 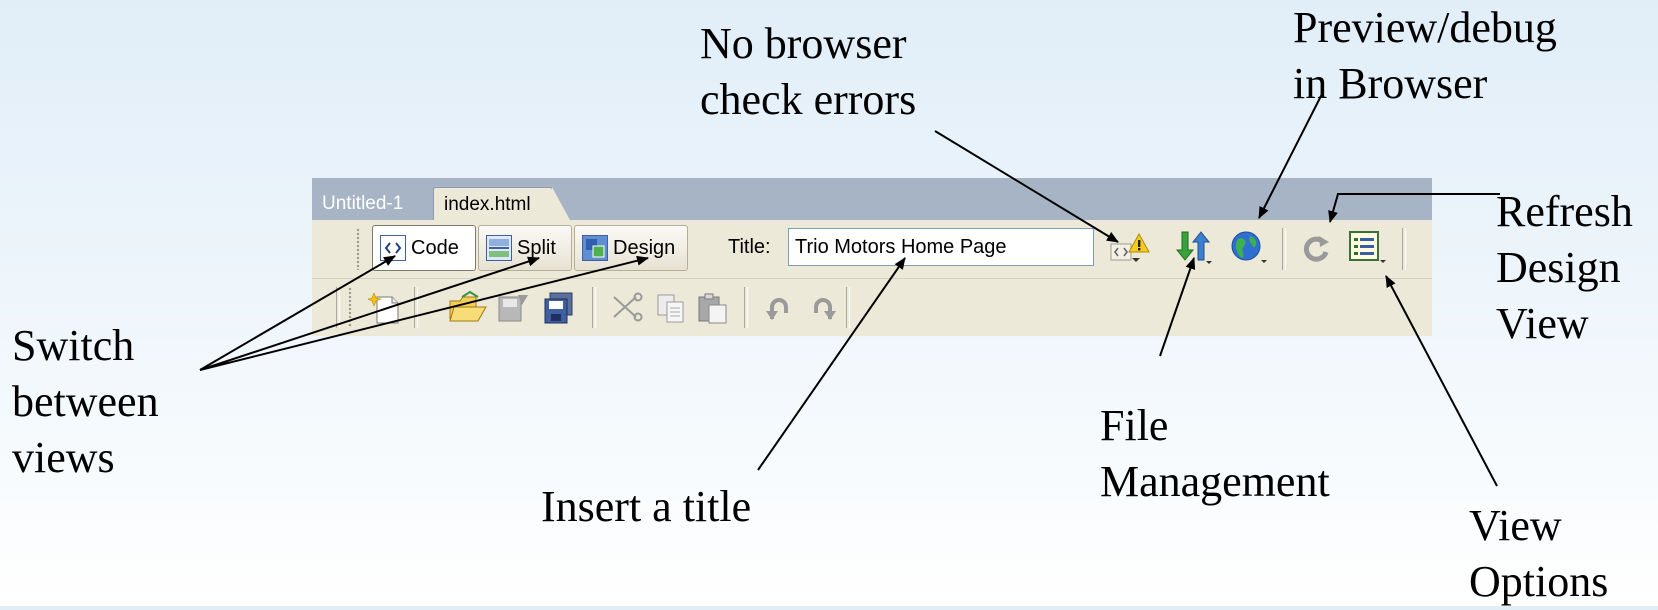 What do you see at coordinates (385, 308) in the screenshot?
I see `new-document-icon` at bounding box center [385, 308].